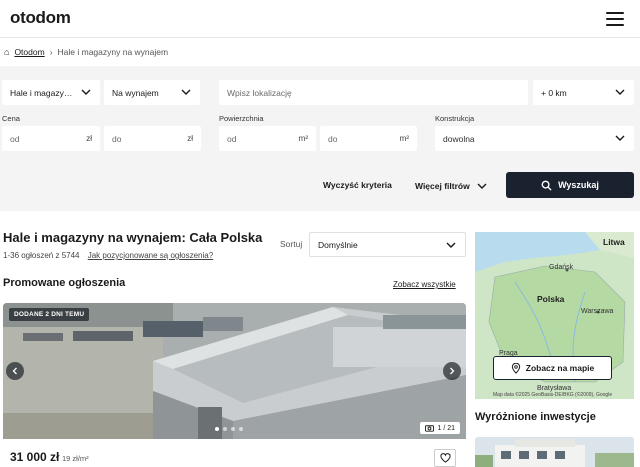 This screenshot has width=640, height=467. What do you see at coordinates (29, 52) in the screenshot?
I see `breadcrumb-home-link: Otodom` at bounding box center [29, 52].